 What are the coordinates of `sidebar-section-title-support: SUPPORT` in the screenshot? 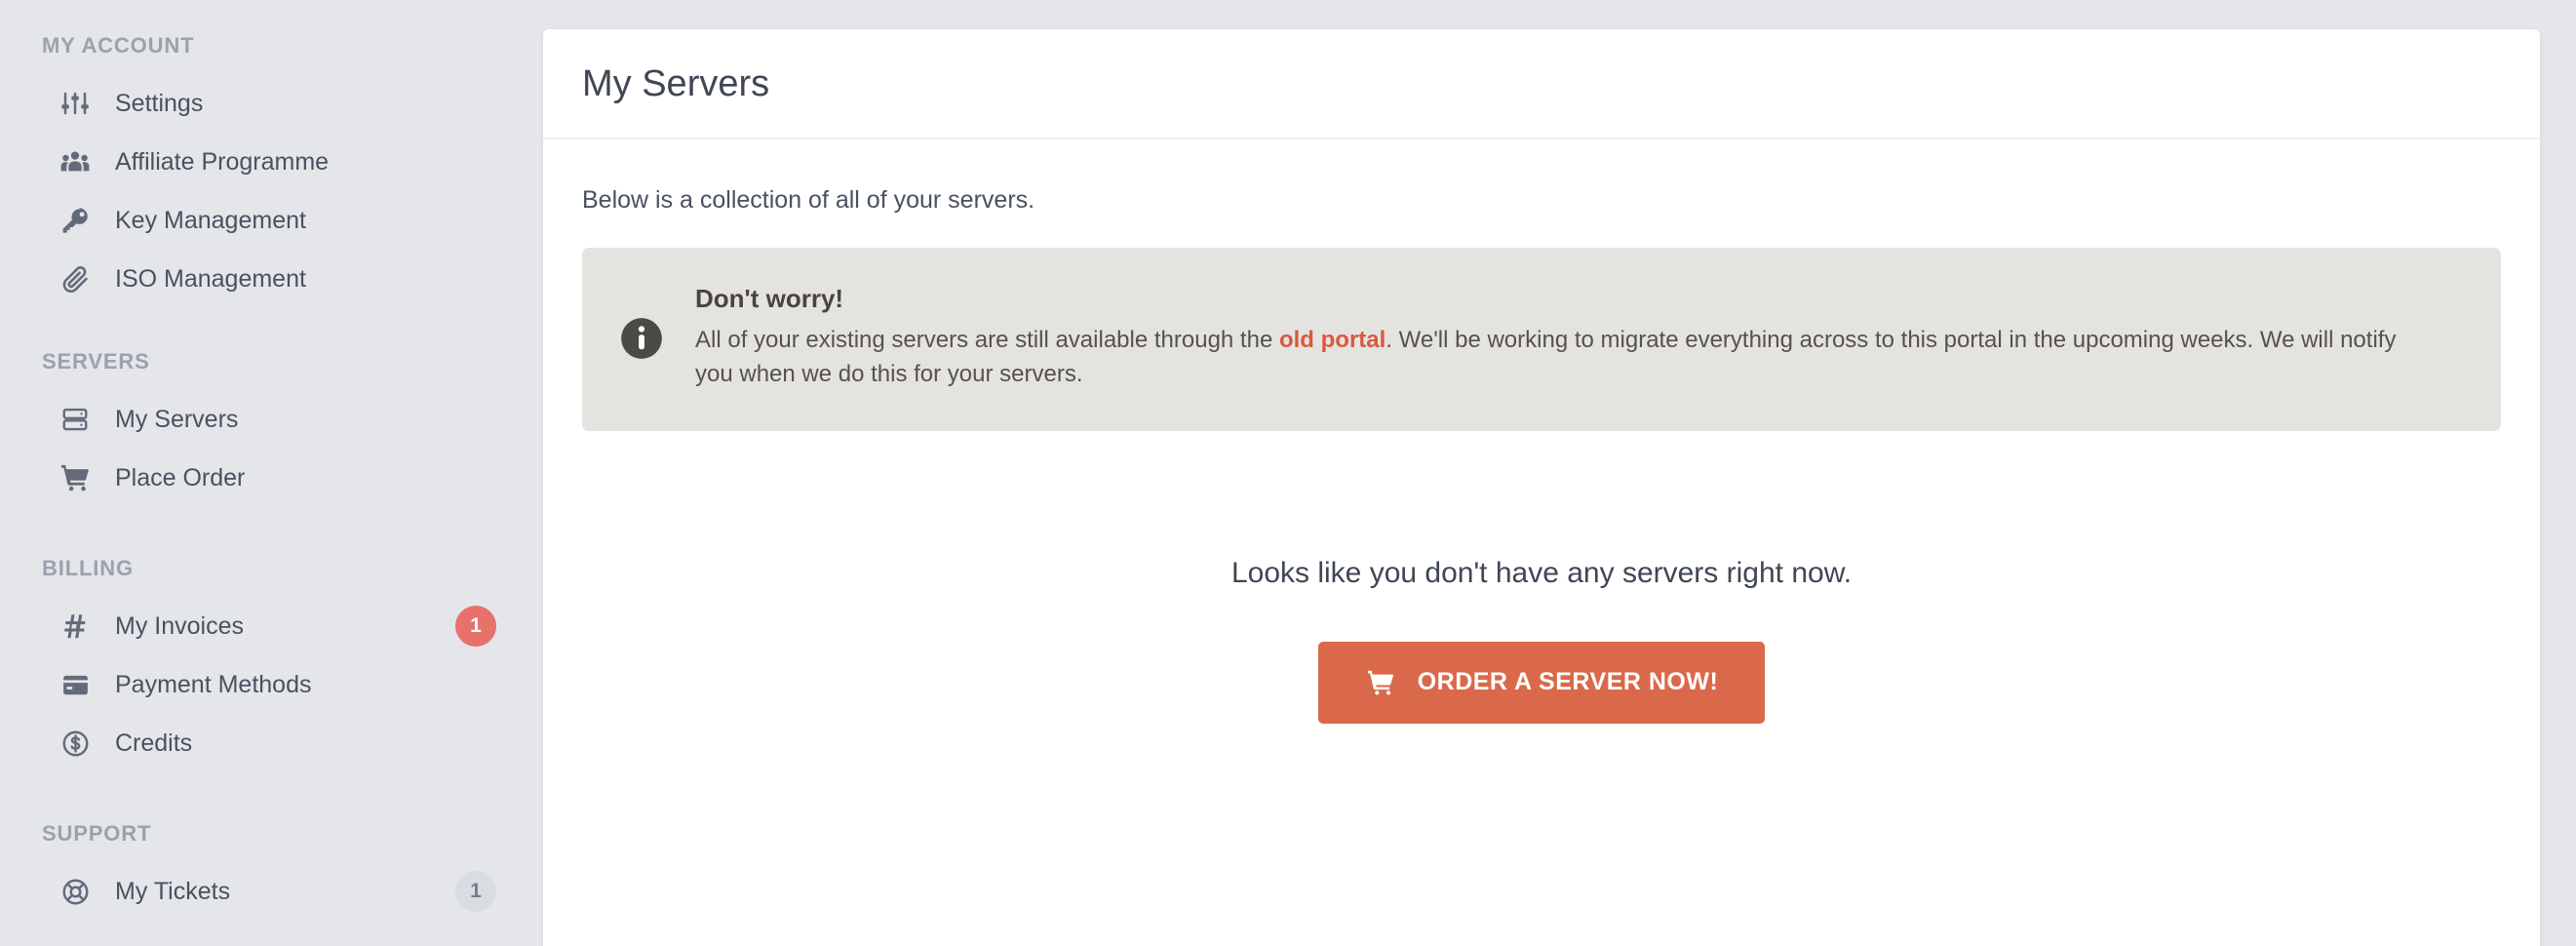 It's located at (97, 833).